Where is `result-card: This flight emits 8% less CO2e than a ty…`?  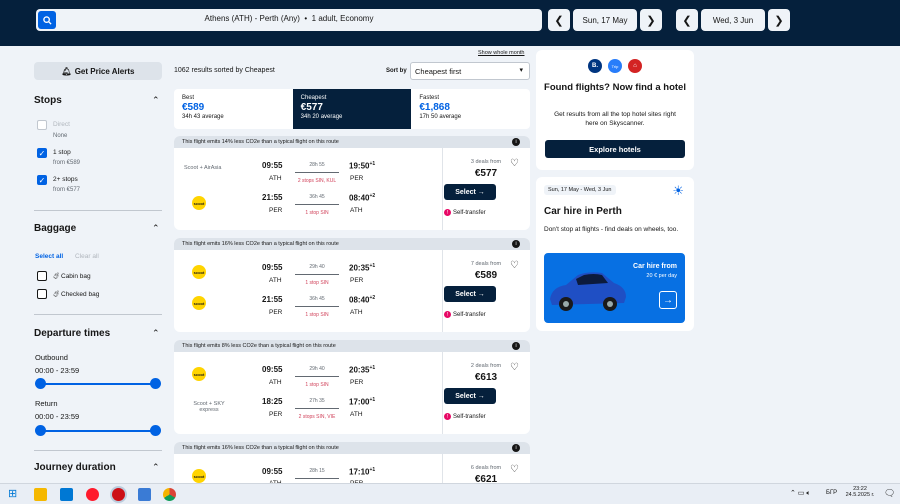
result-card: This flight emits 8% less CO2e than a ty… is located at coordinates (352, 387).